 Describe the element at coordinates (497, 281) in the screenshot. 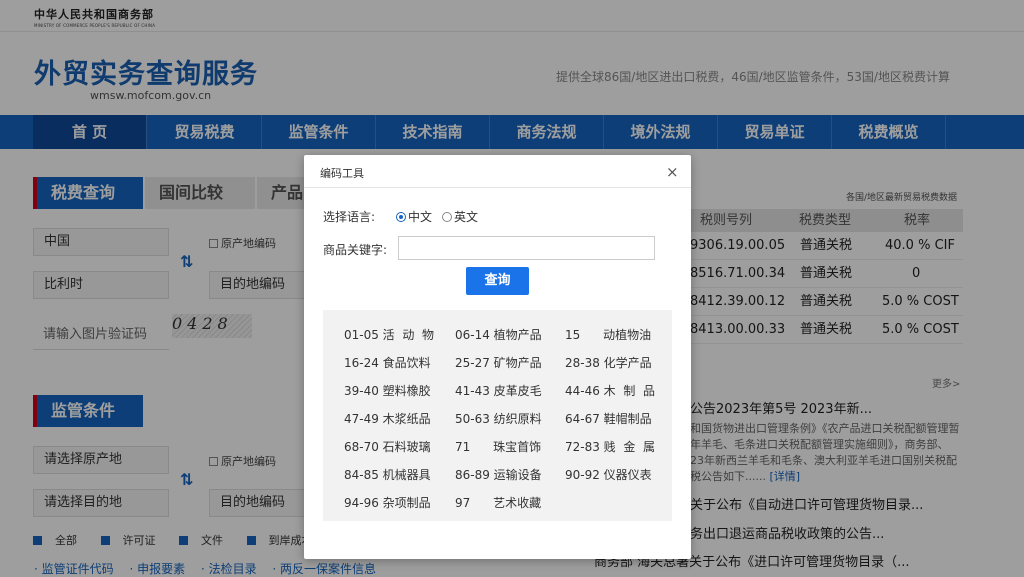

I see `query-button: 查询` at that location.